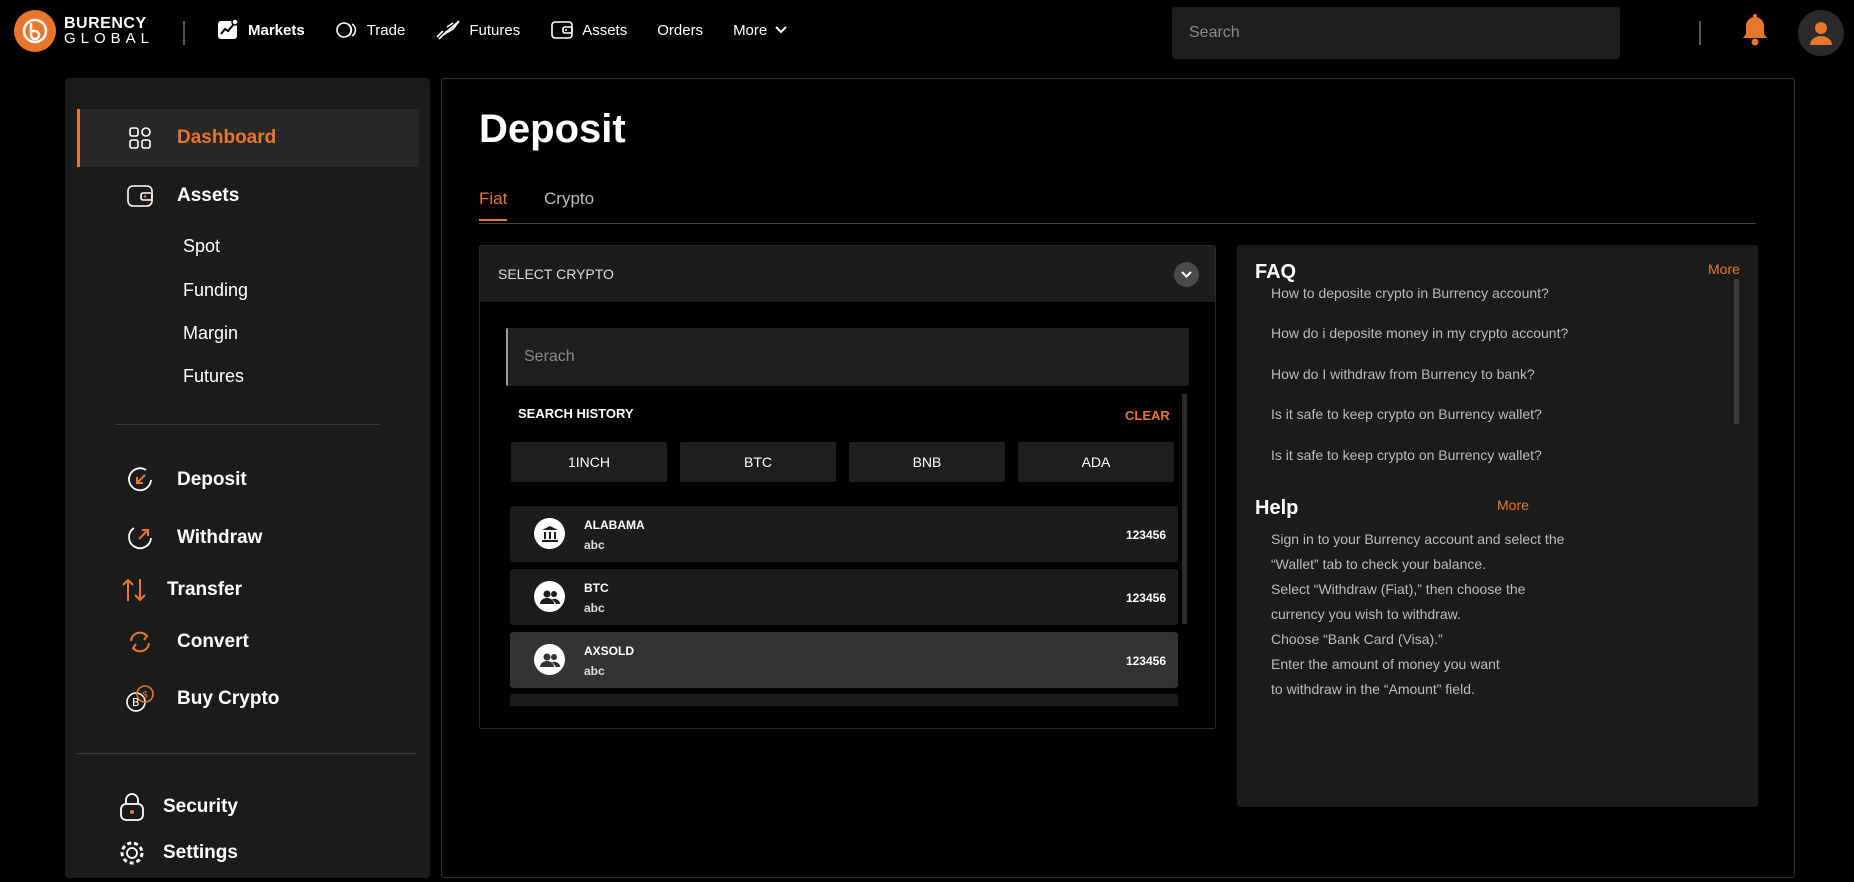 This screenshot has height=882, width=1854. I want to click on help-text-line: Enter the amount of money you want, so click(1385, 664).